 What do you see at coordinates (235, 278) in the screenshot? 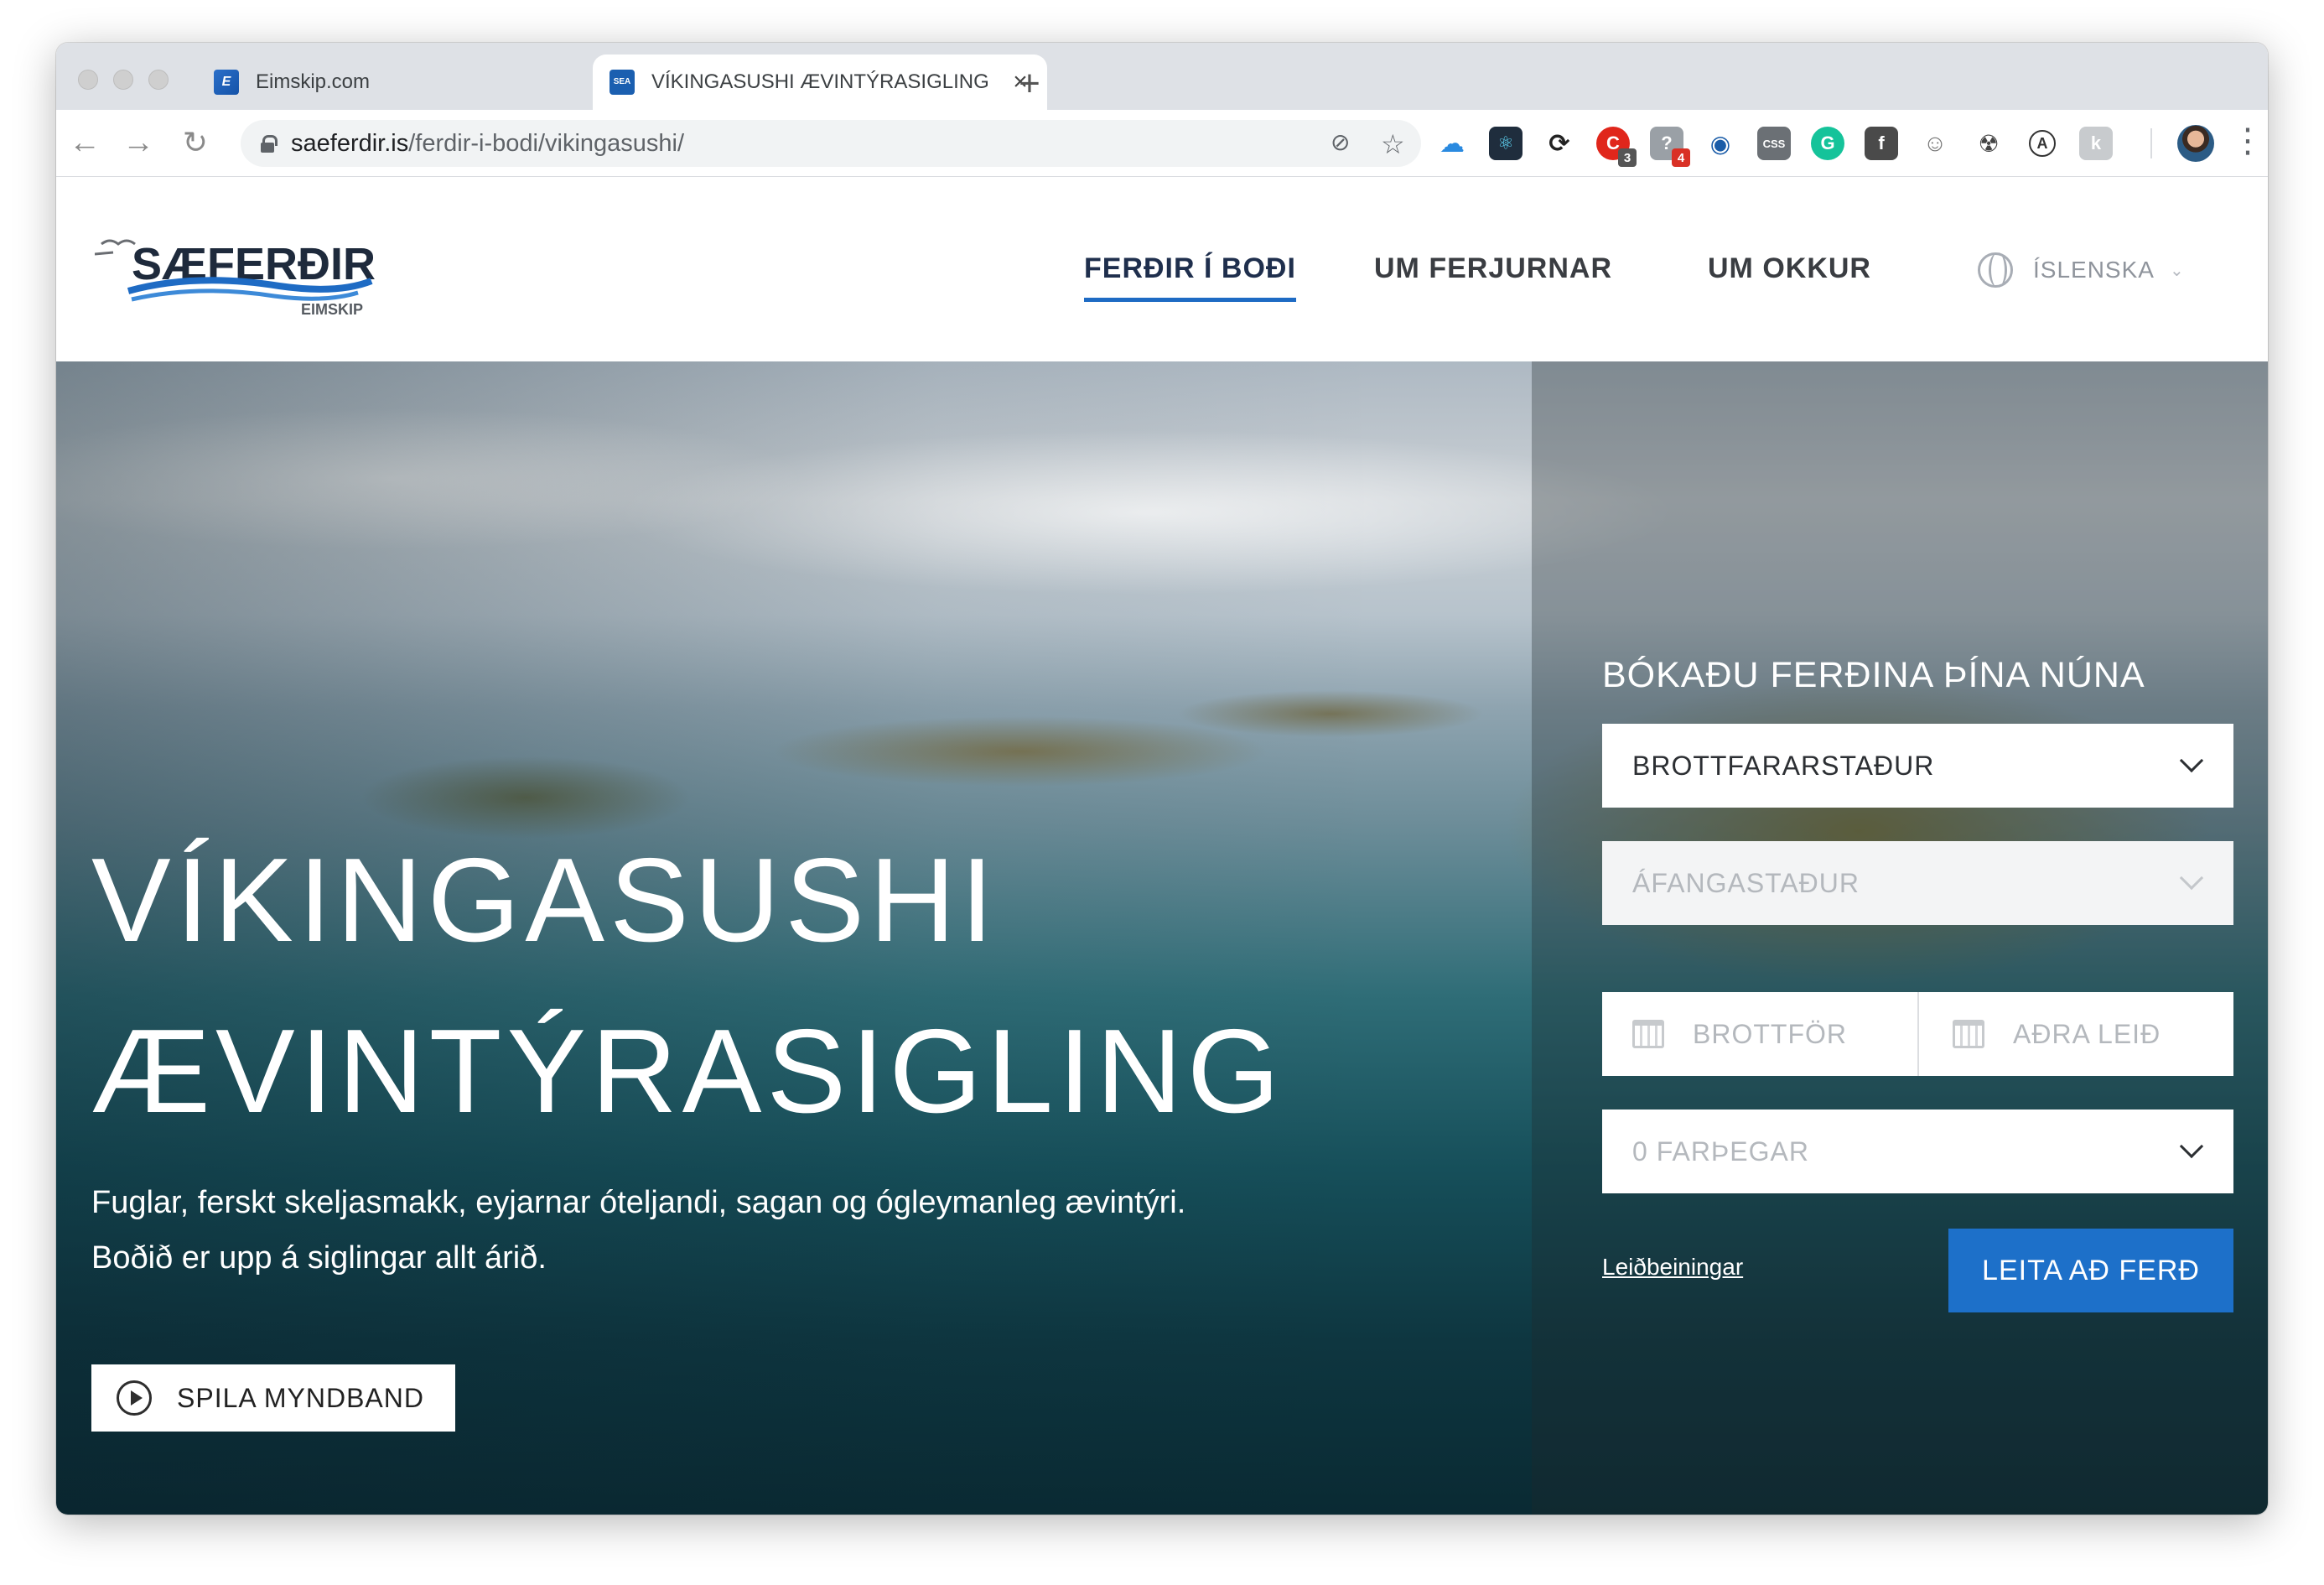
I see `logo-graphic: SÆFERÐIR EIMSKIP` at bounding box center [235, 278].